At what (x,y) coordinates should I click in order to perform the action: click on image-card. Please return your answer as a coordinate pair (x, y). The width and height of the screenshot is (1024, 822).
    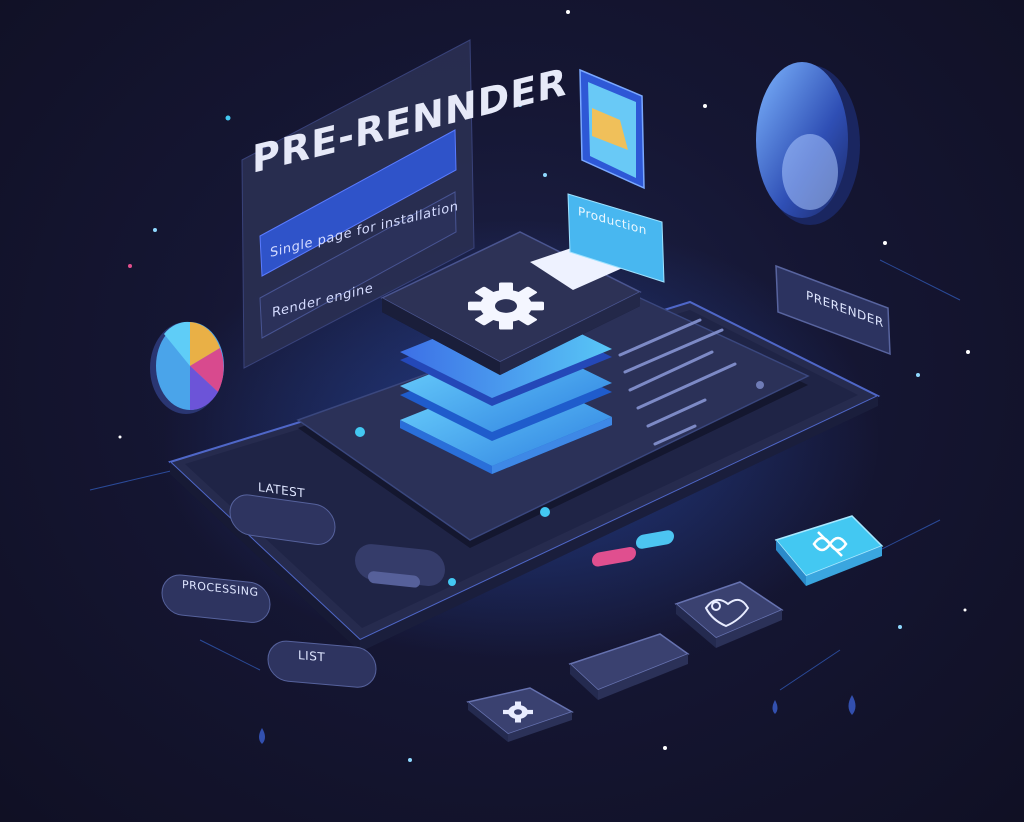
    Looking at the image, I should click on (612, 129).